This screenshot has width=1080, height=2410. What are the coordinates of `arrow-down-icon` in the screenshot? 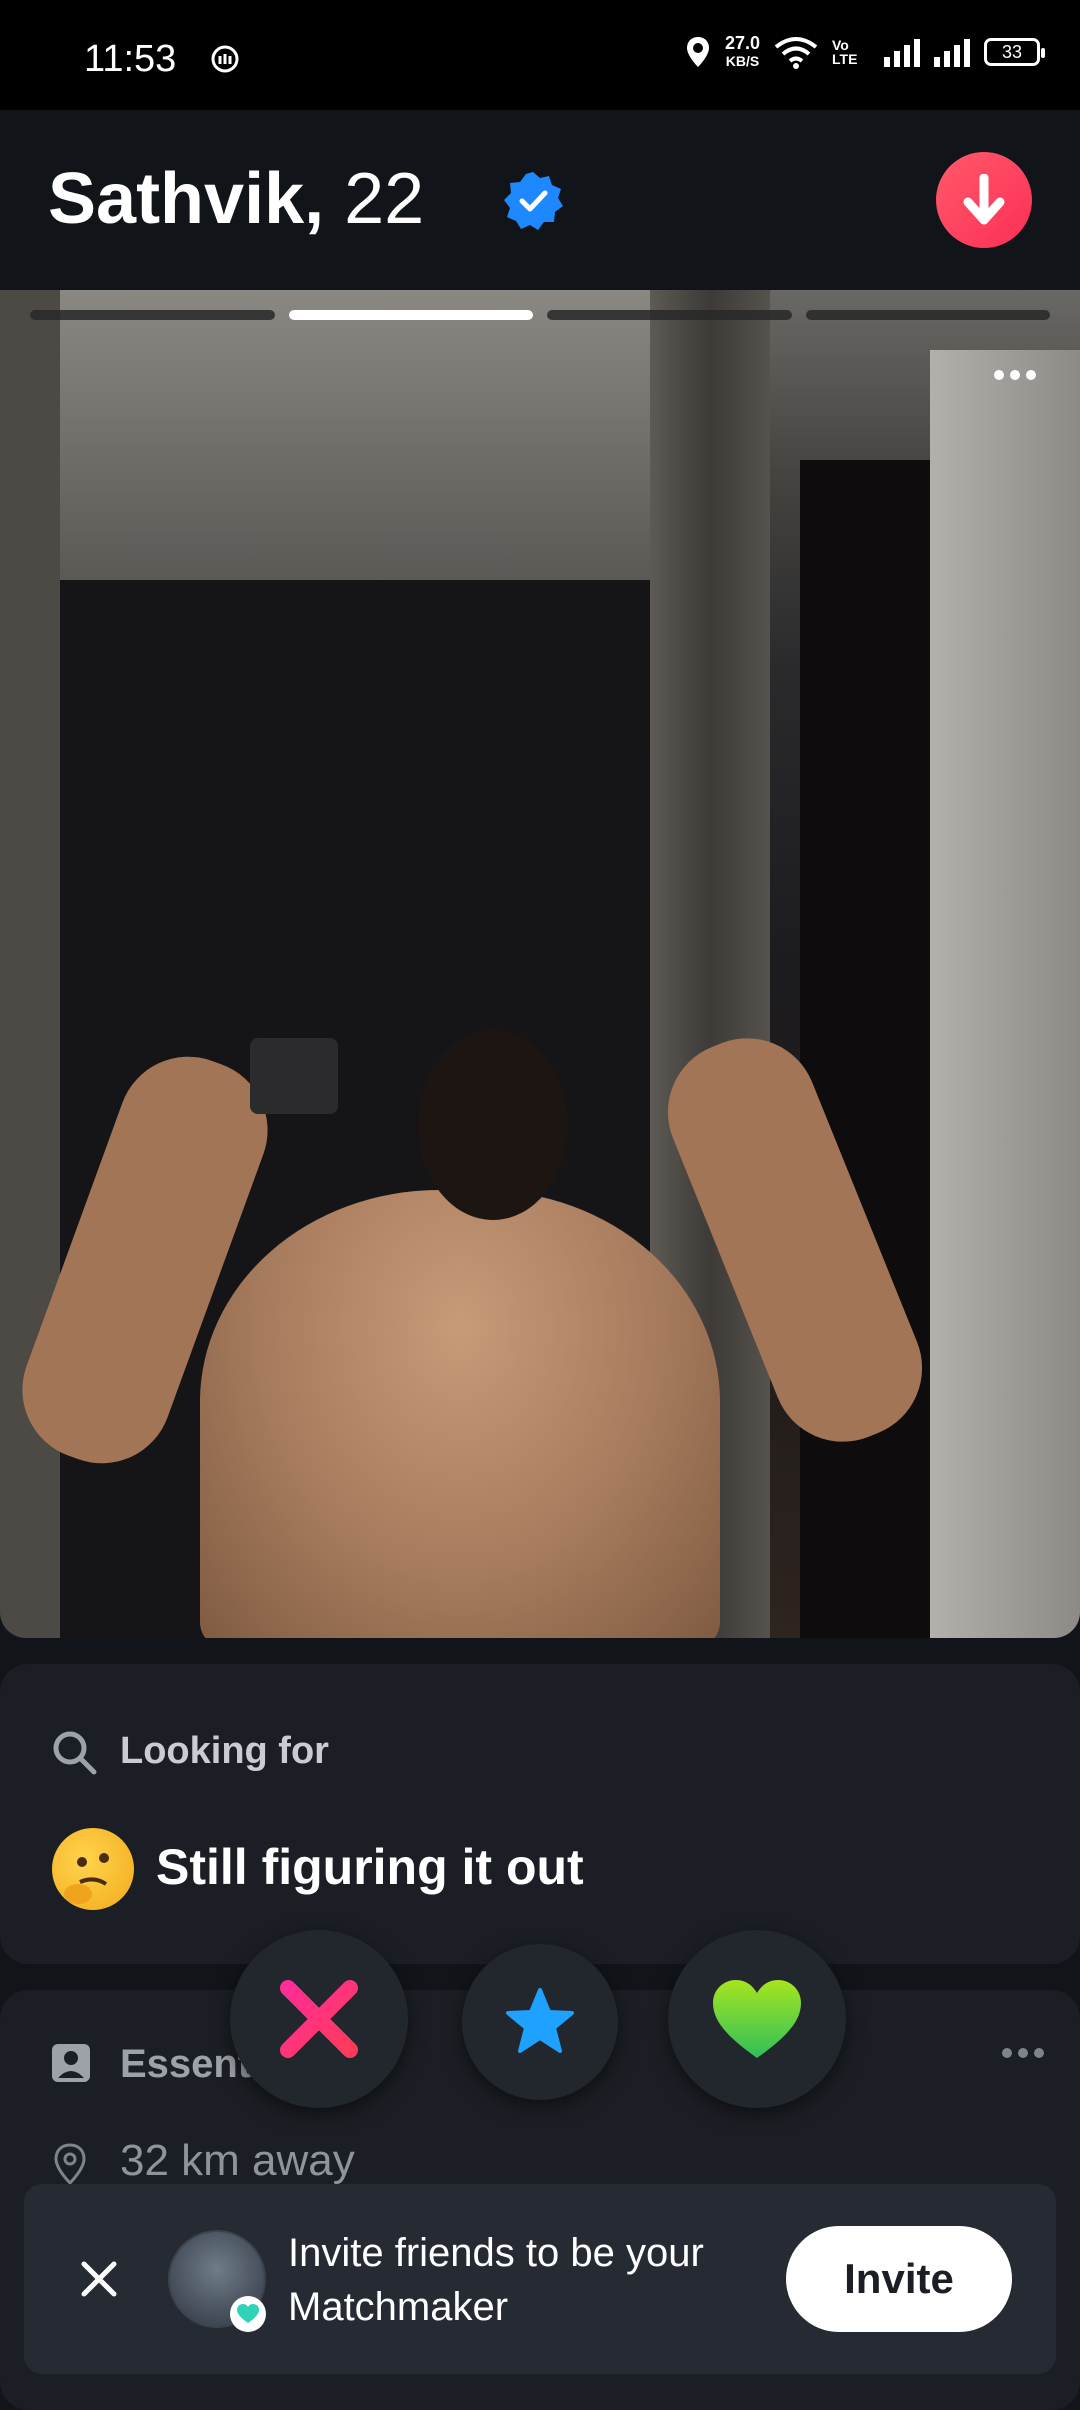 It's located at (984, 199).